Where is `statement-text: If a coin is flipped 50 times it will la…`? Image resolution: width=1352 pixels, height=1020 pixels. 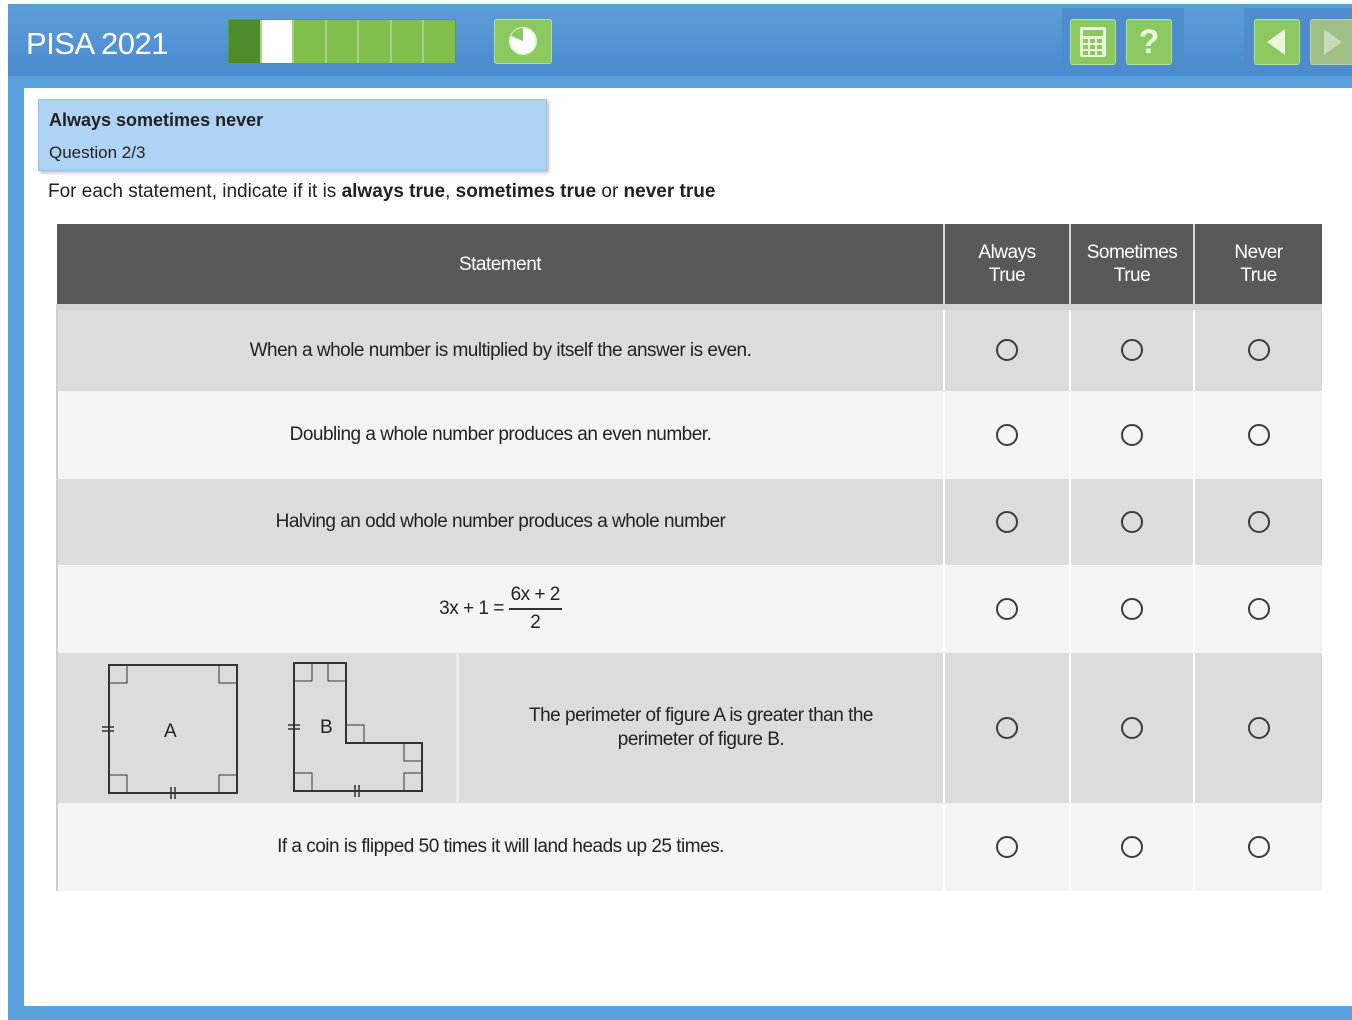
statement-text: If a coin is flipped 50 times it will la… is located at coordinates (500, 847).